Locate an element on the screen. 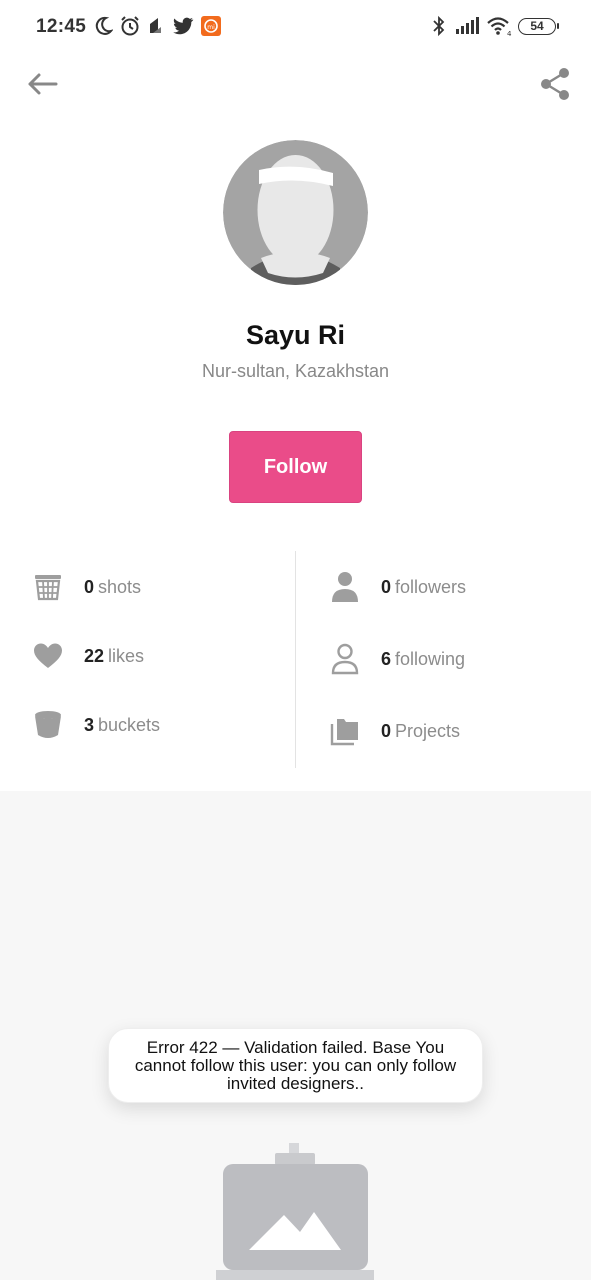  arrow-left-icon is located at coordinates (42, 86).